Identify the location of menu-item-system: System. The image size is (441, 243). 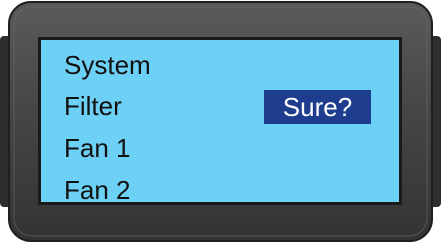
(107, 65).